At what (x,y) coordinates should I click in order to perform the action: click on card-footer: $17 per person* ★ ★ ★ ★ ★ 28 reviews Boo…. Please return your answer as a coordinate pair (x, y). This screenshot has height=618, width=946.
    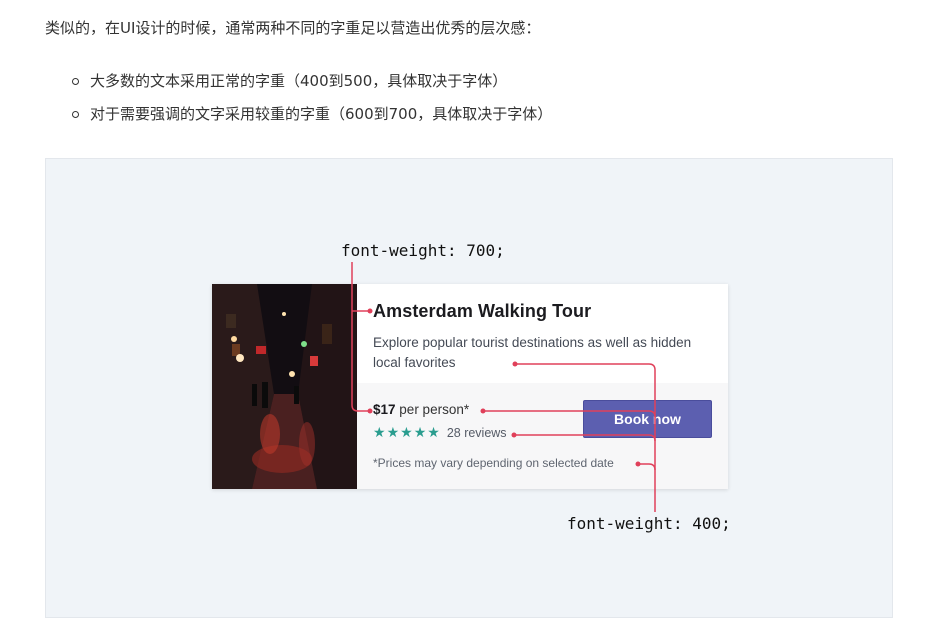
    Looking at the image, I should click on (542, 436).